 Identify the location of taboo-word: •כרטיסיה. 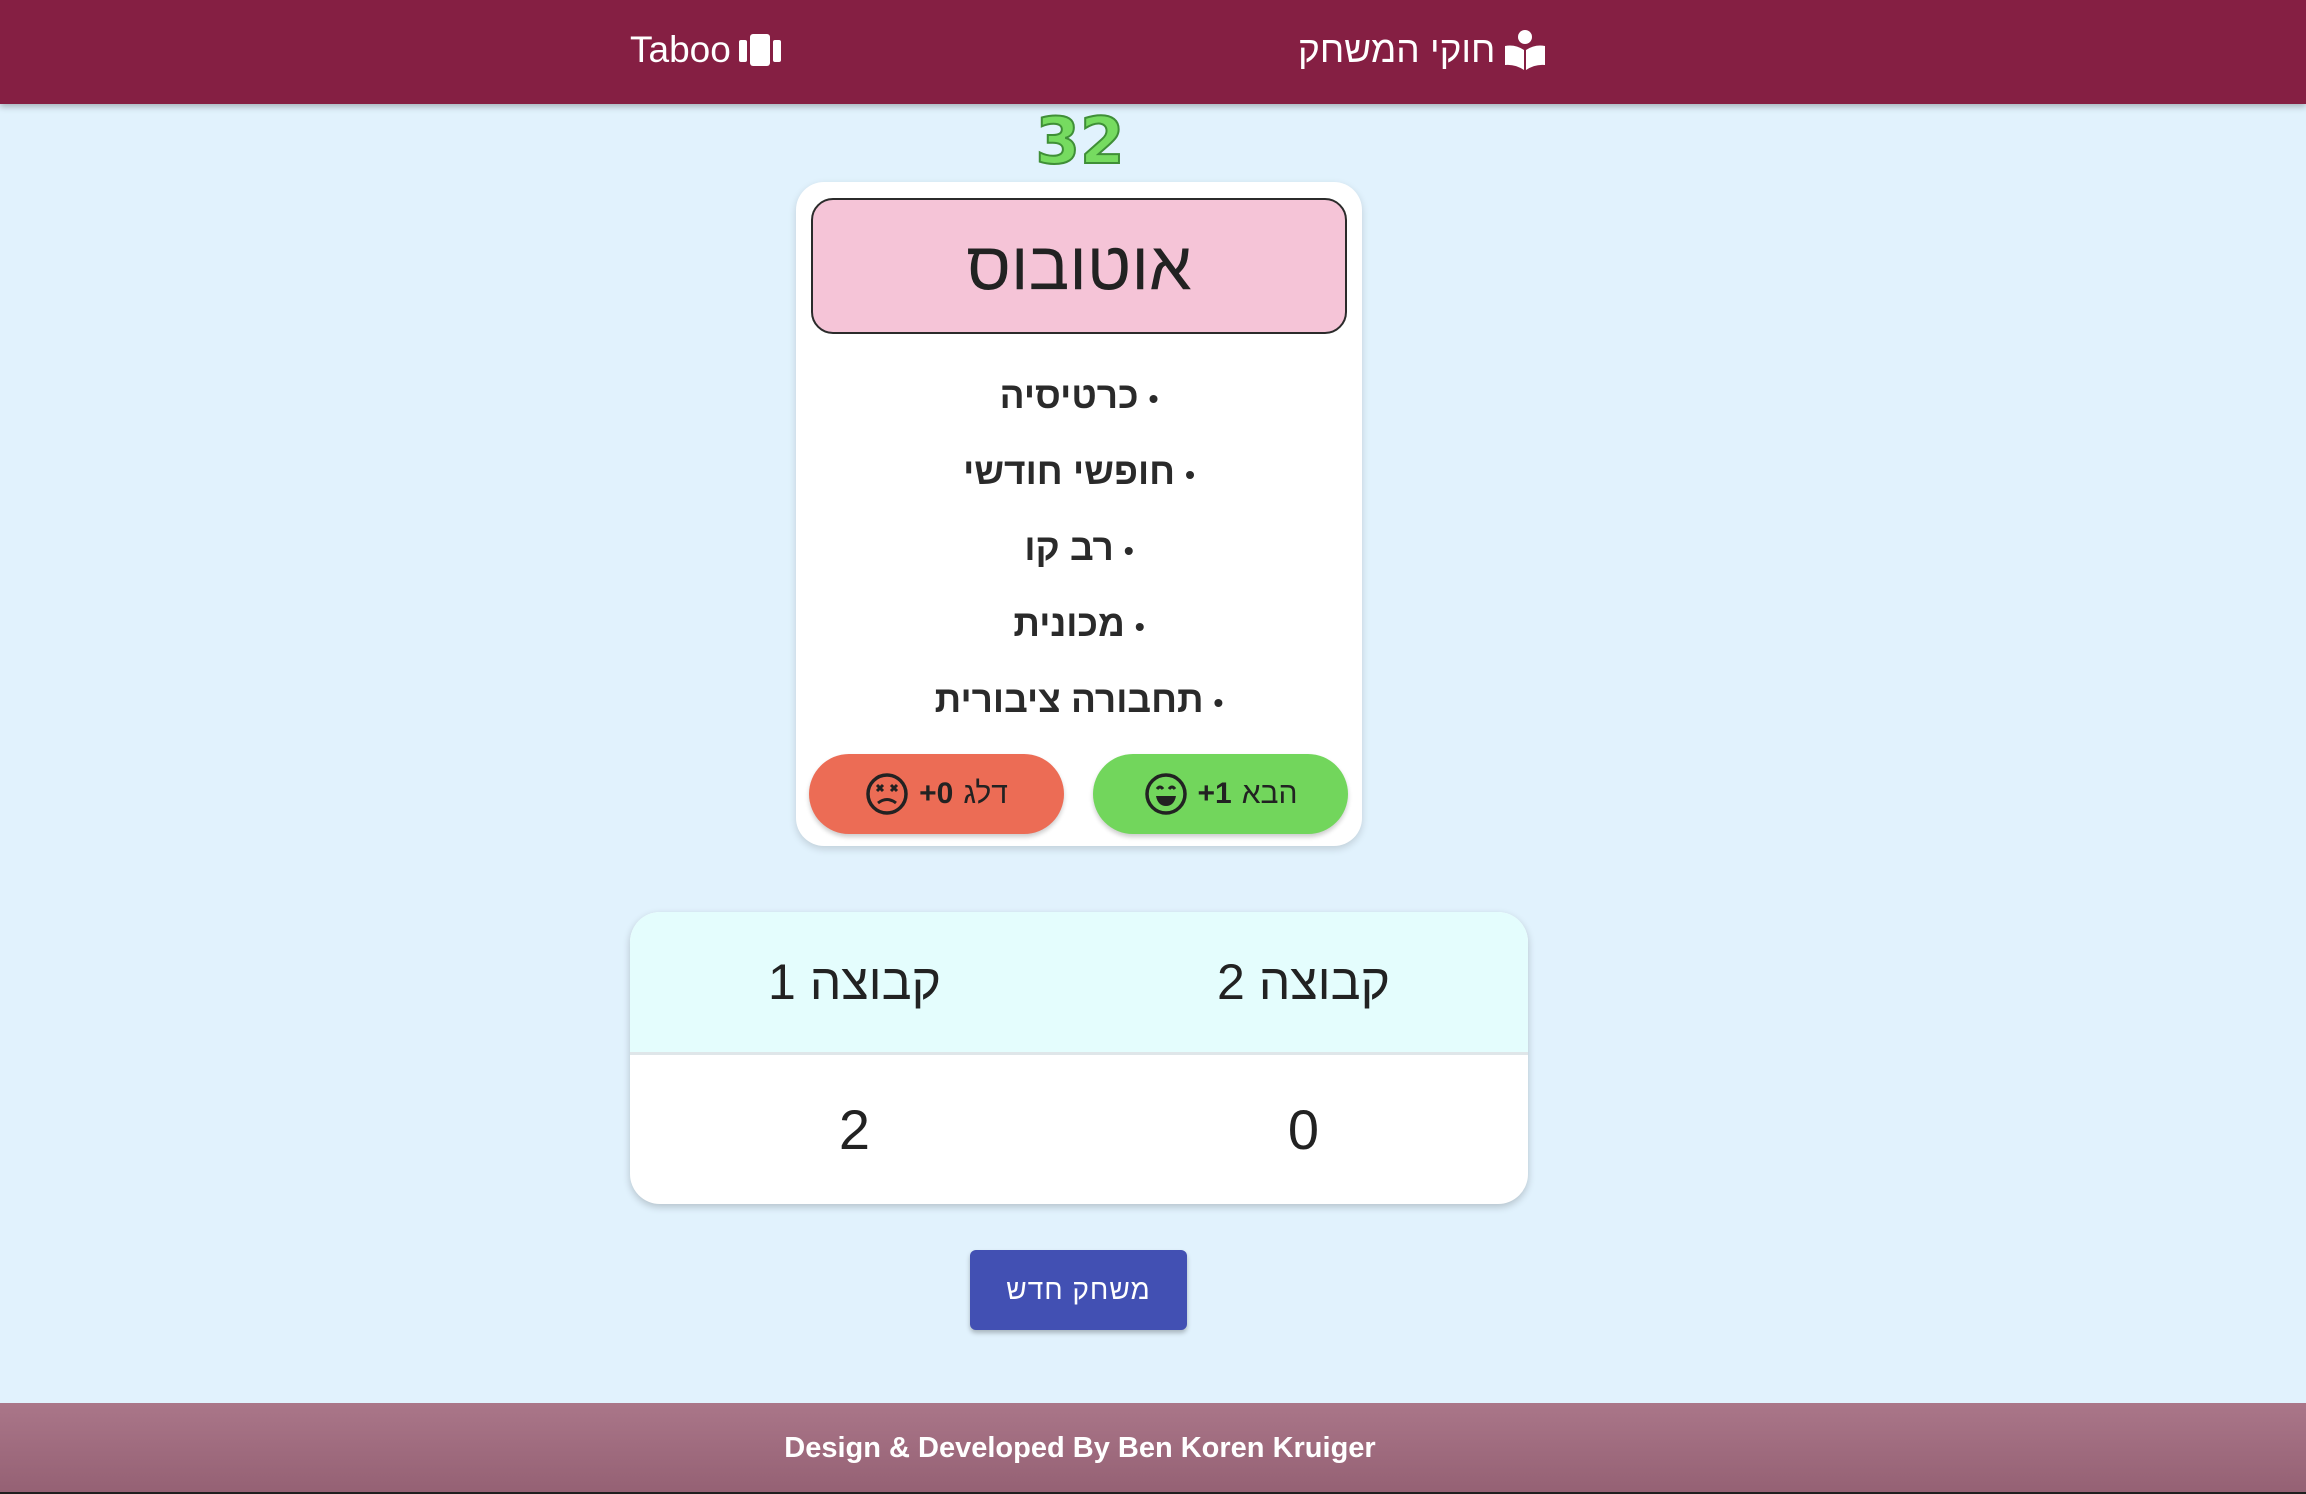
(1079, 395).